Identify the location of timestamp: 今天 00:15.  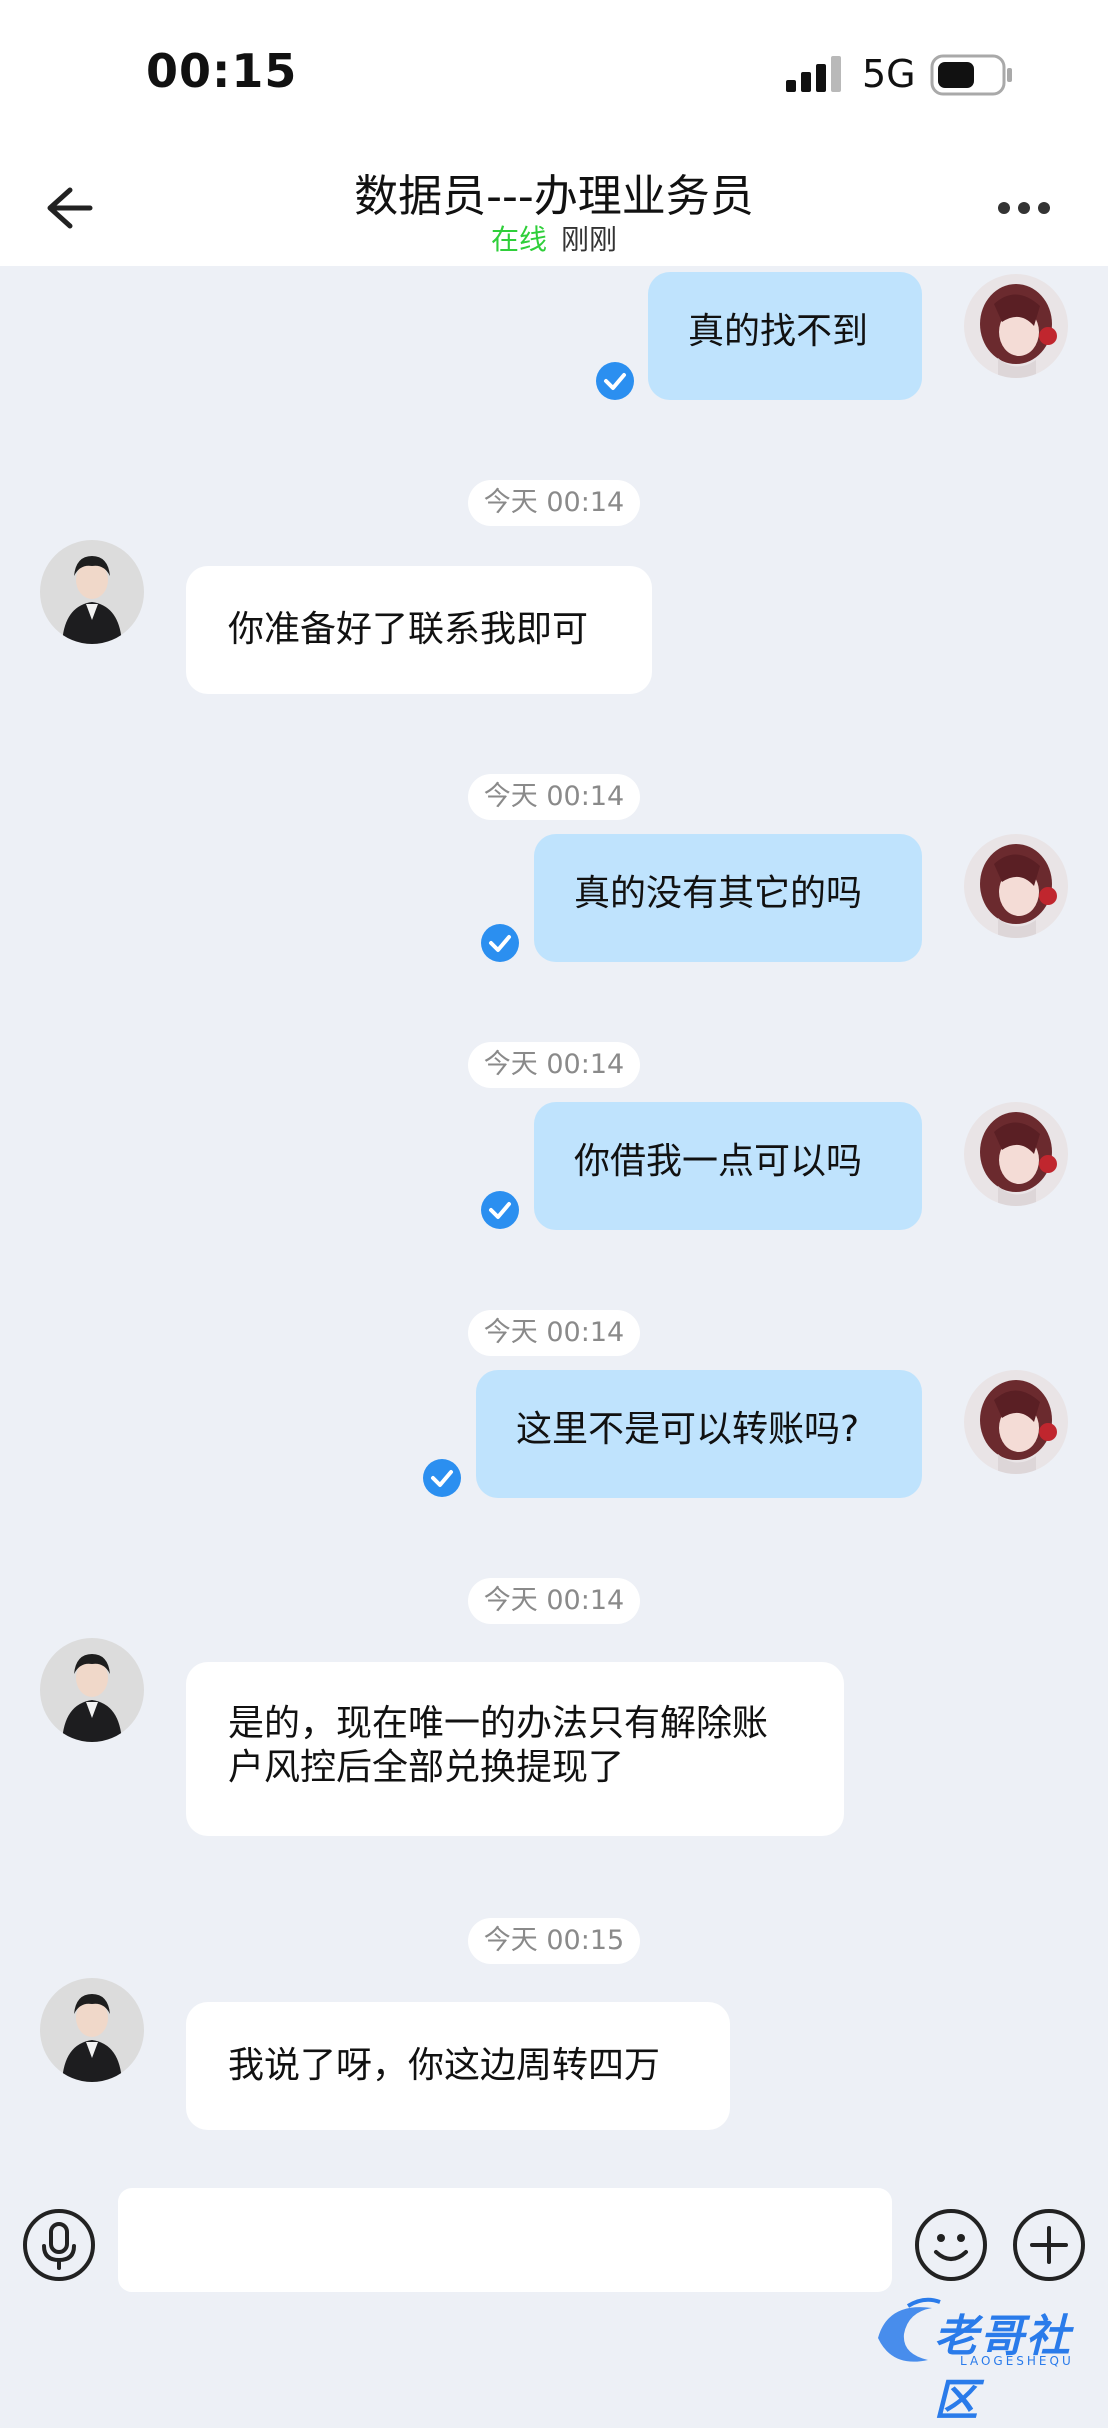
(554, 1941).